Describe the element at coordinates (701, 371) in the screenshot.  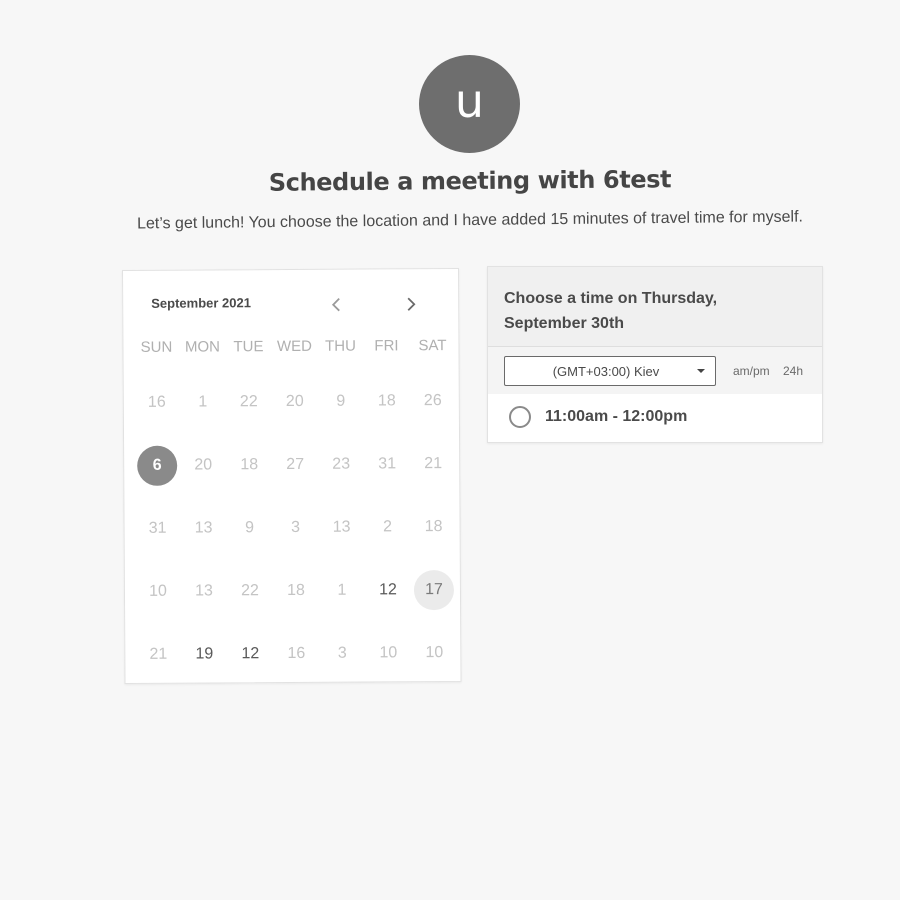
I see `caret-down-icon` at that location.